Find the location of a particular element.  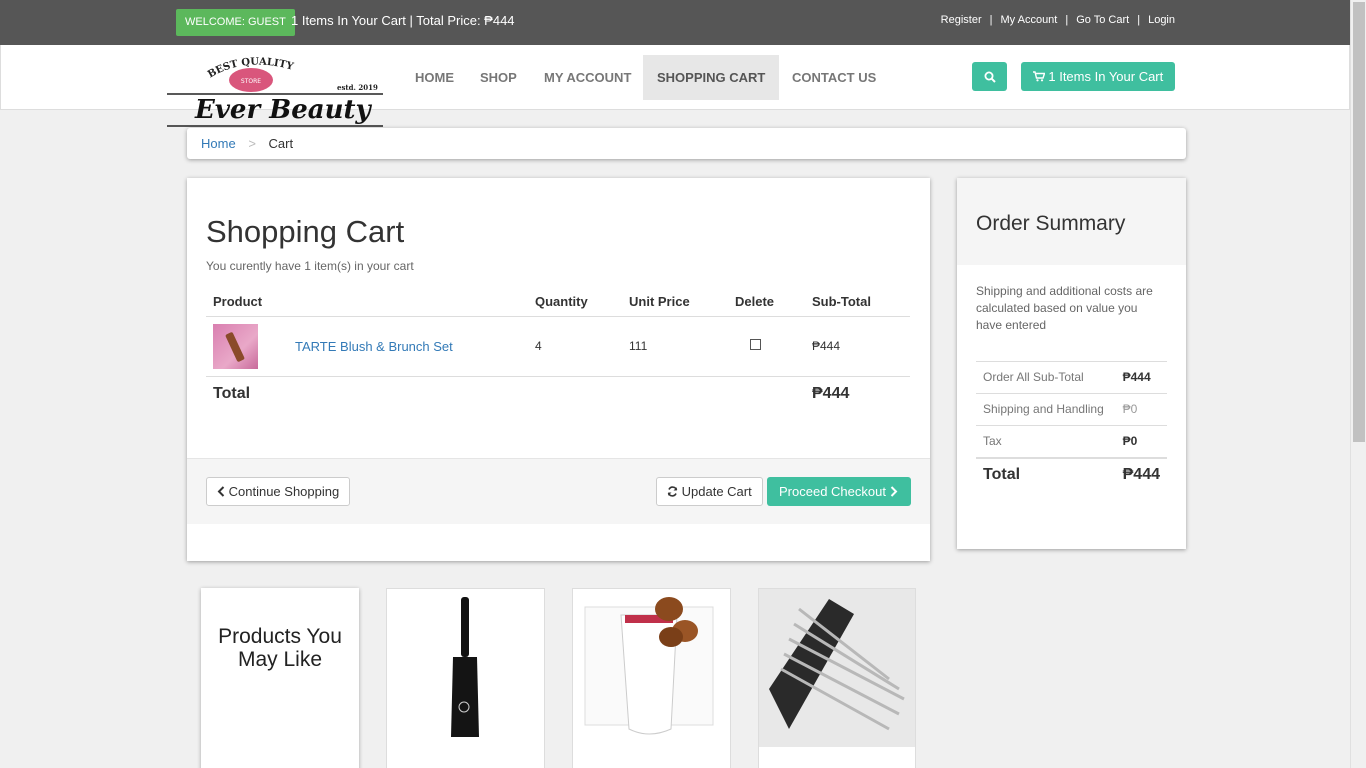

cart-button: 1 Items In Your Cart is located at coordinates (1098, 76).